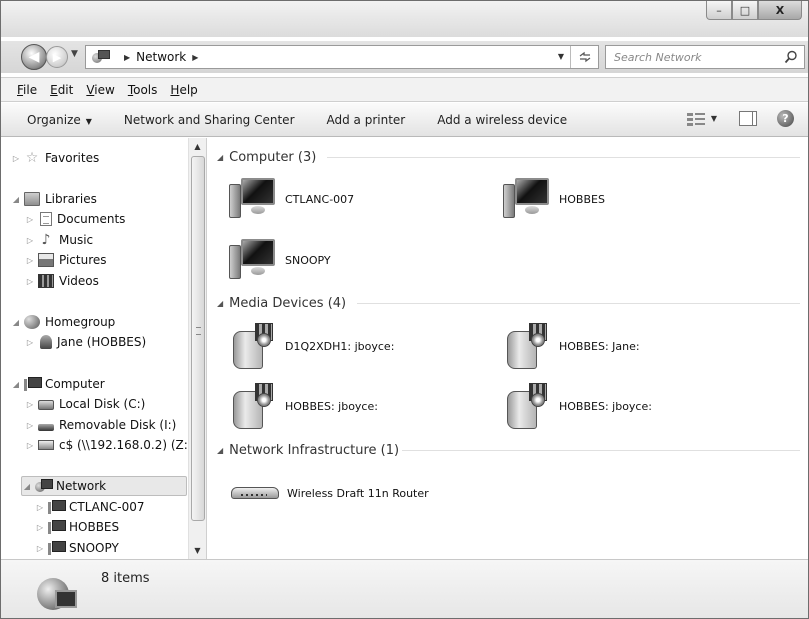 The image size is (809, 619). Describe the element at coordinates (63, 322) in the screenshot. I see `nav-homegroup: ◢ Homegroup` at that location.